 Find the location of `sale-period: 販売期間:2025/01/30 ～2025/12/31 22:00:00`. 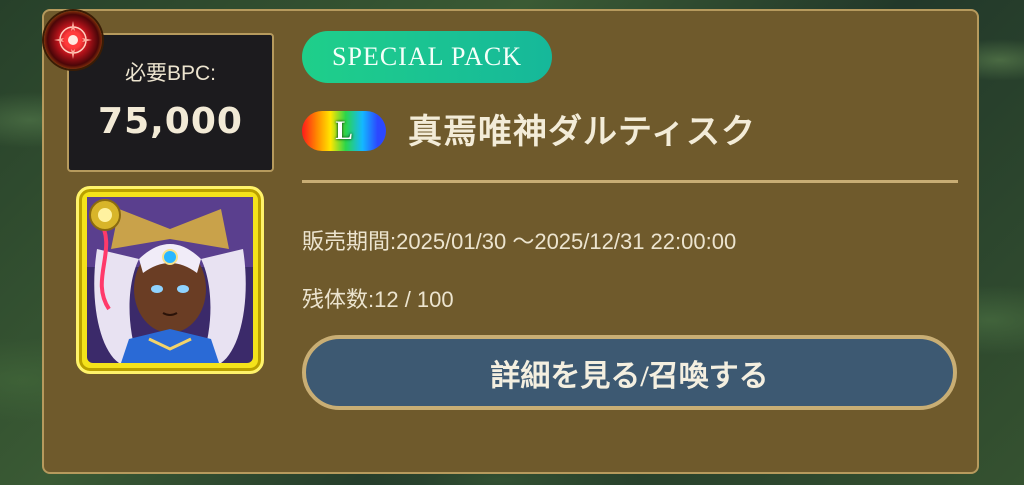

sale-period: 販売期間:2025/01/30 ～2025/12/31 22:00:00 is located at coordinates (519, 241).